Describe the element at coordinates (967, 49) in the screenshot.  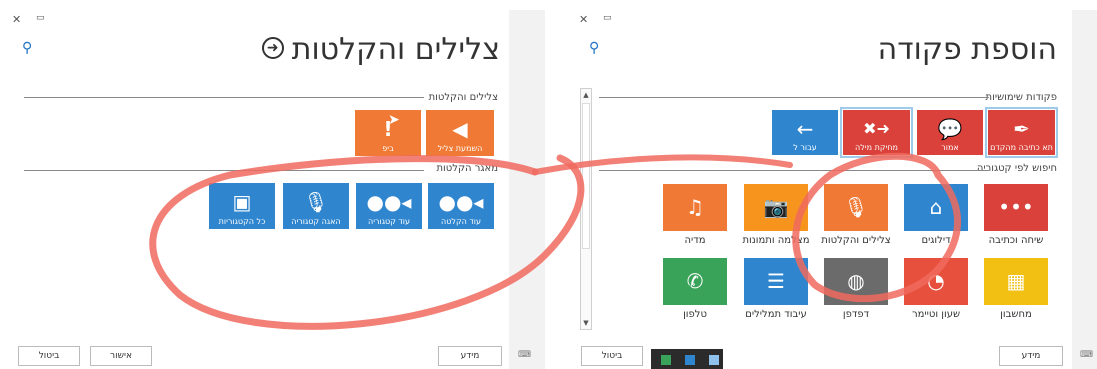
I see `page-title: הוספת פקודה` at that location.